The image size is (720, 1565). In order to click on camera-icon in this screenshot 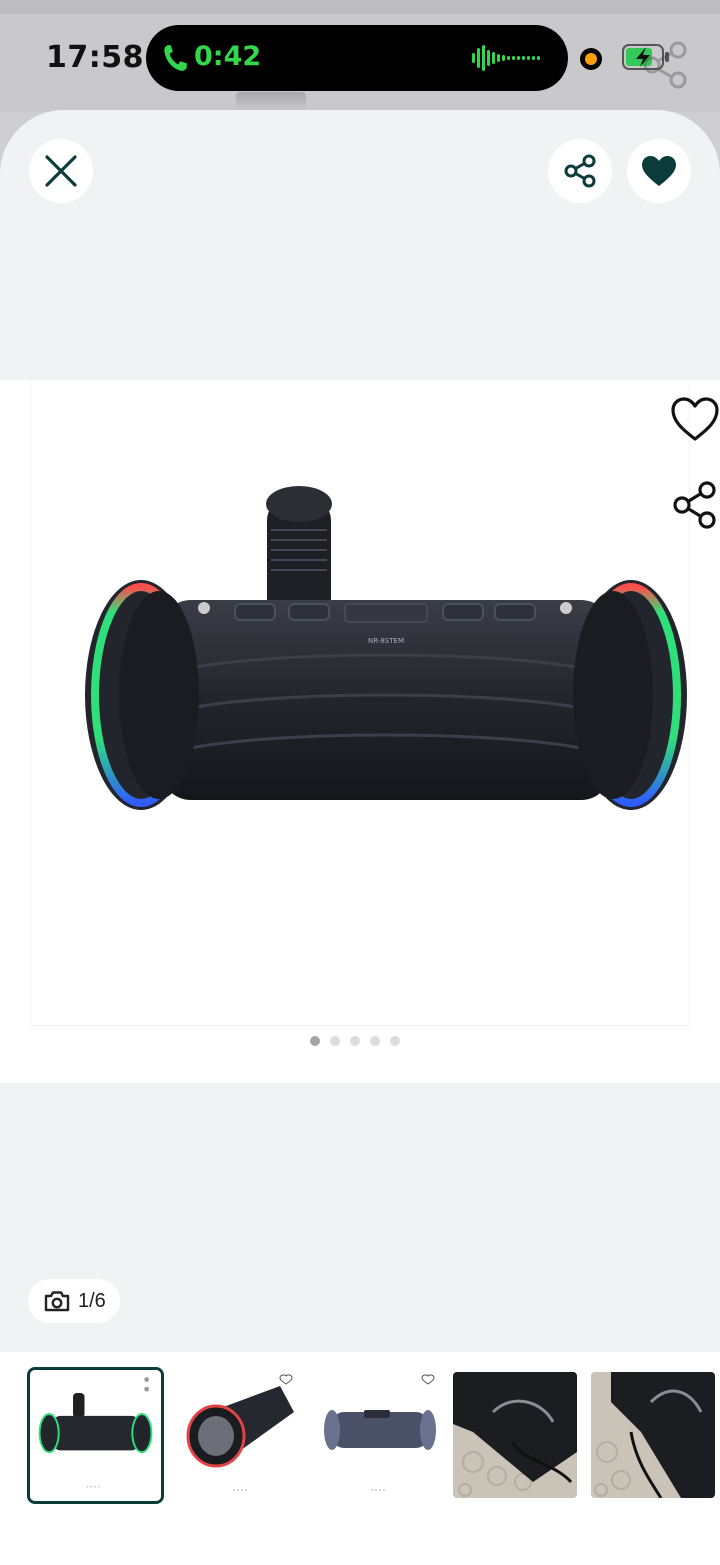, I will do `click(57, 1301)`.